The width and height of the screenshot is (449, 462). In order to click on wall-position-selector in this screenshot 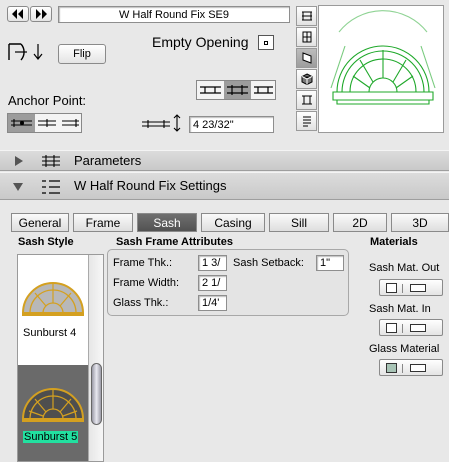, I will do `click(236, 90)`.